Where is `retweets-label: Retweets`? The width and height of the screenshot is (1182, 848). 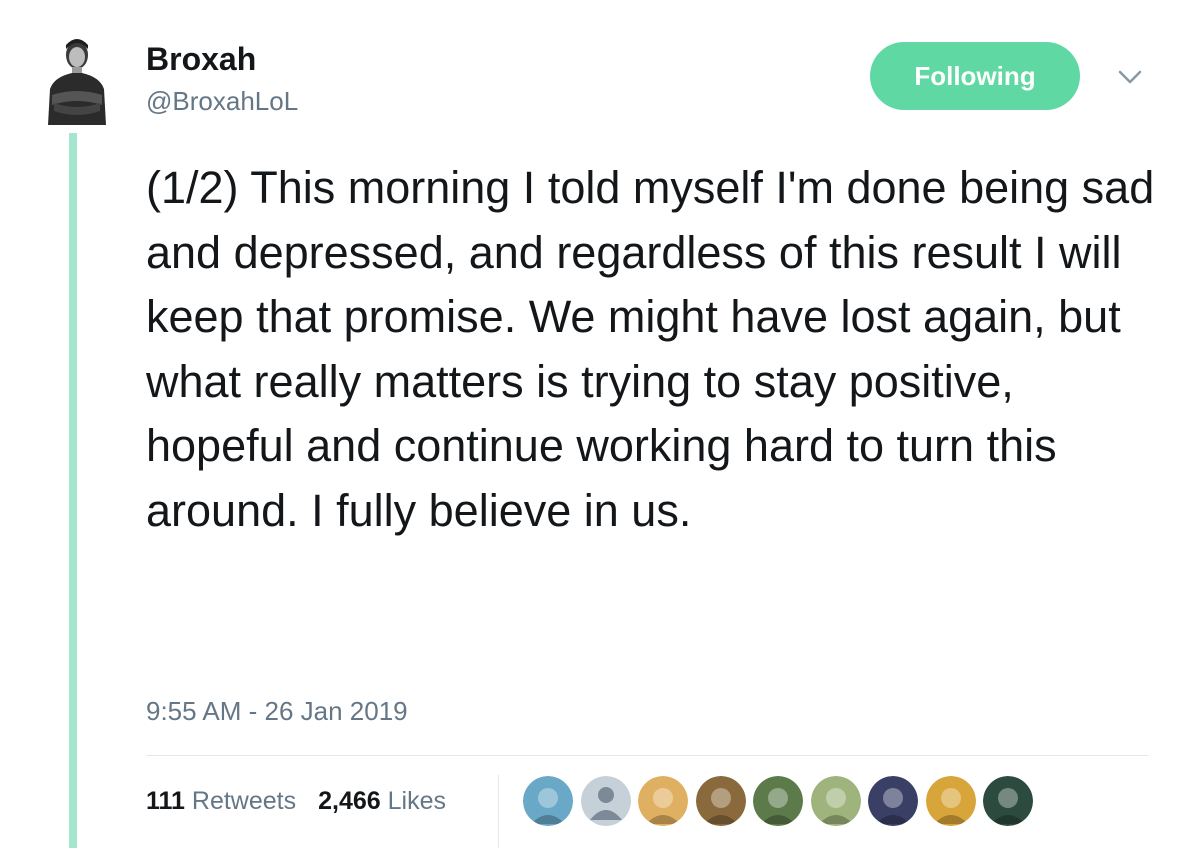
retweets-label: Retweets is located at coordinates (244, 801).